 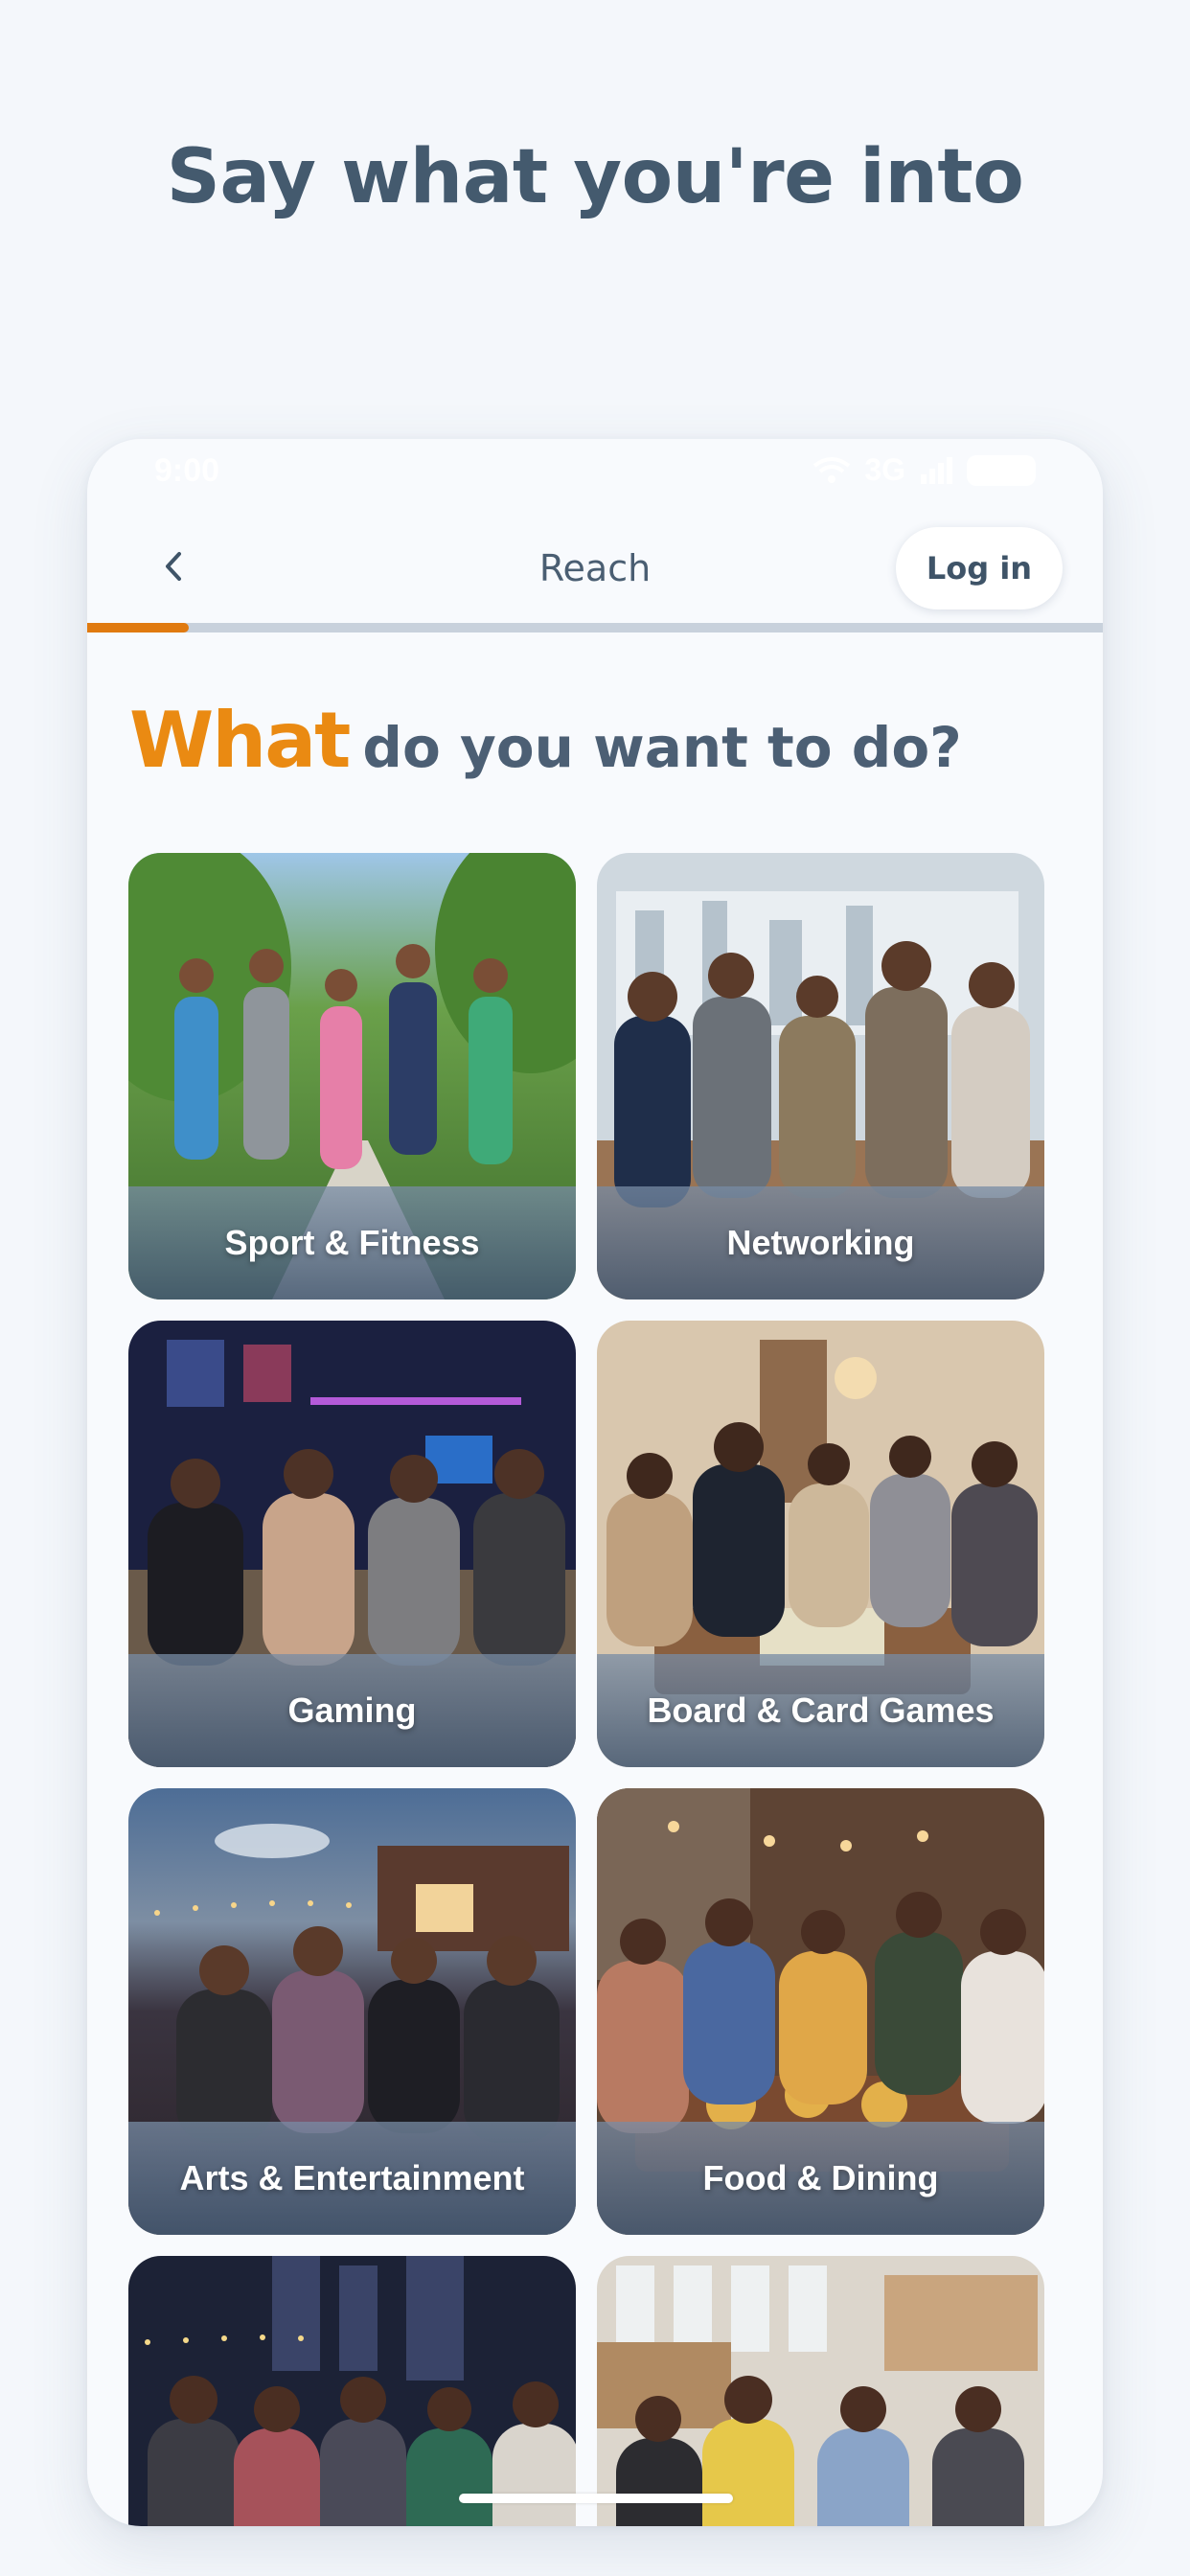 I want to click on tile-learning, so click(x=821, y=2391).